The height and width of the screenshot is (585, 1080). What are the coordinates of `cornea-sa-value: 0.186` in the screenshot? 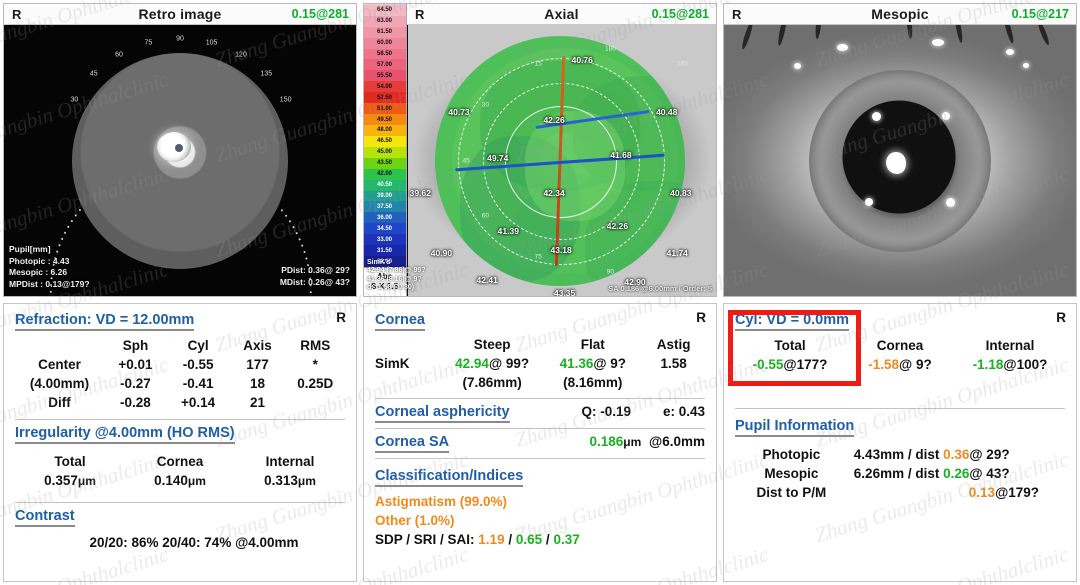 It's located at (606, 441).